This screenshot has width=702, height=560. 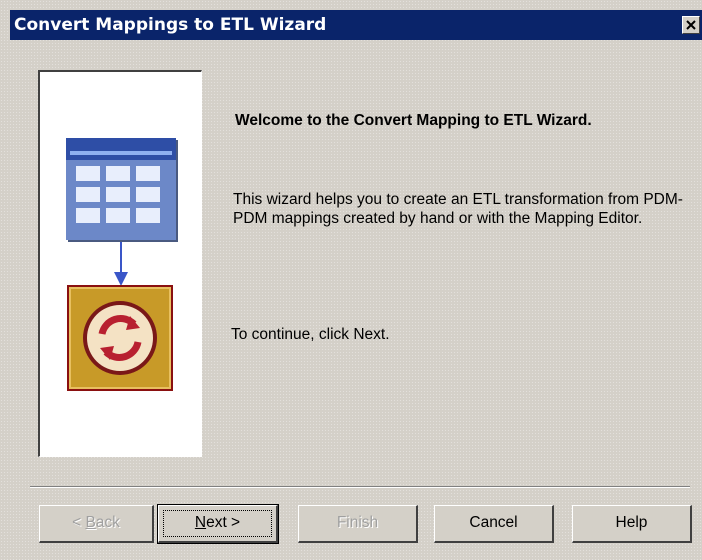 I want to click on arrow-down-icon, so click(x=121, y=264).